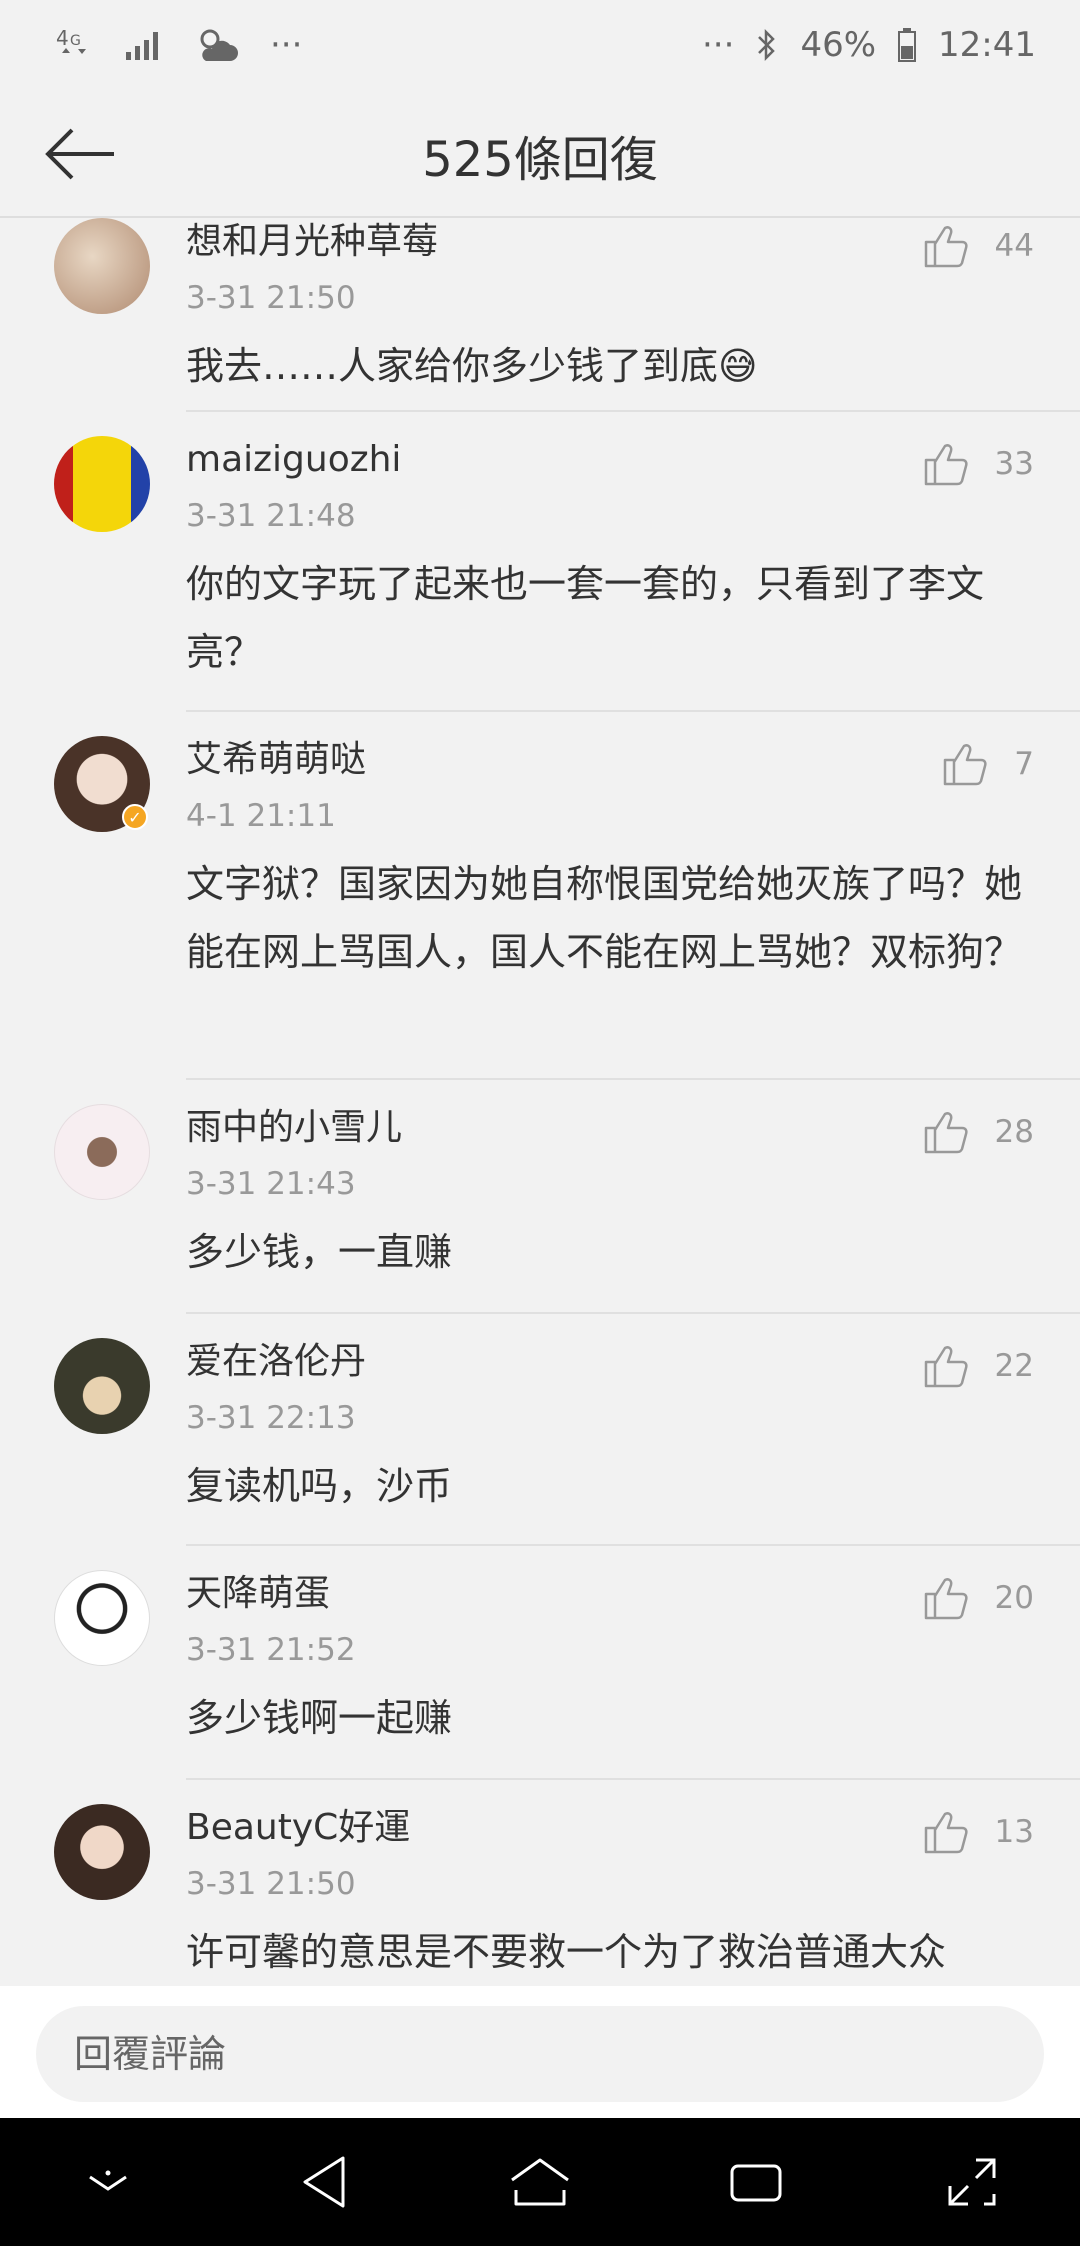  What do you see at coordinates (838, 45) in the screenshot?
I see `battery-percent: 46%` at bounding box center [838, 45].